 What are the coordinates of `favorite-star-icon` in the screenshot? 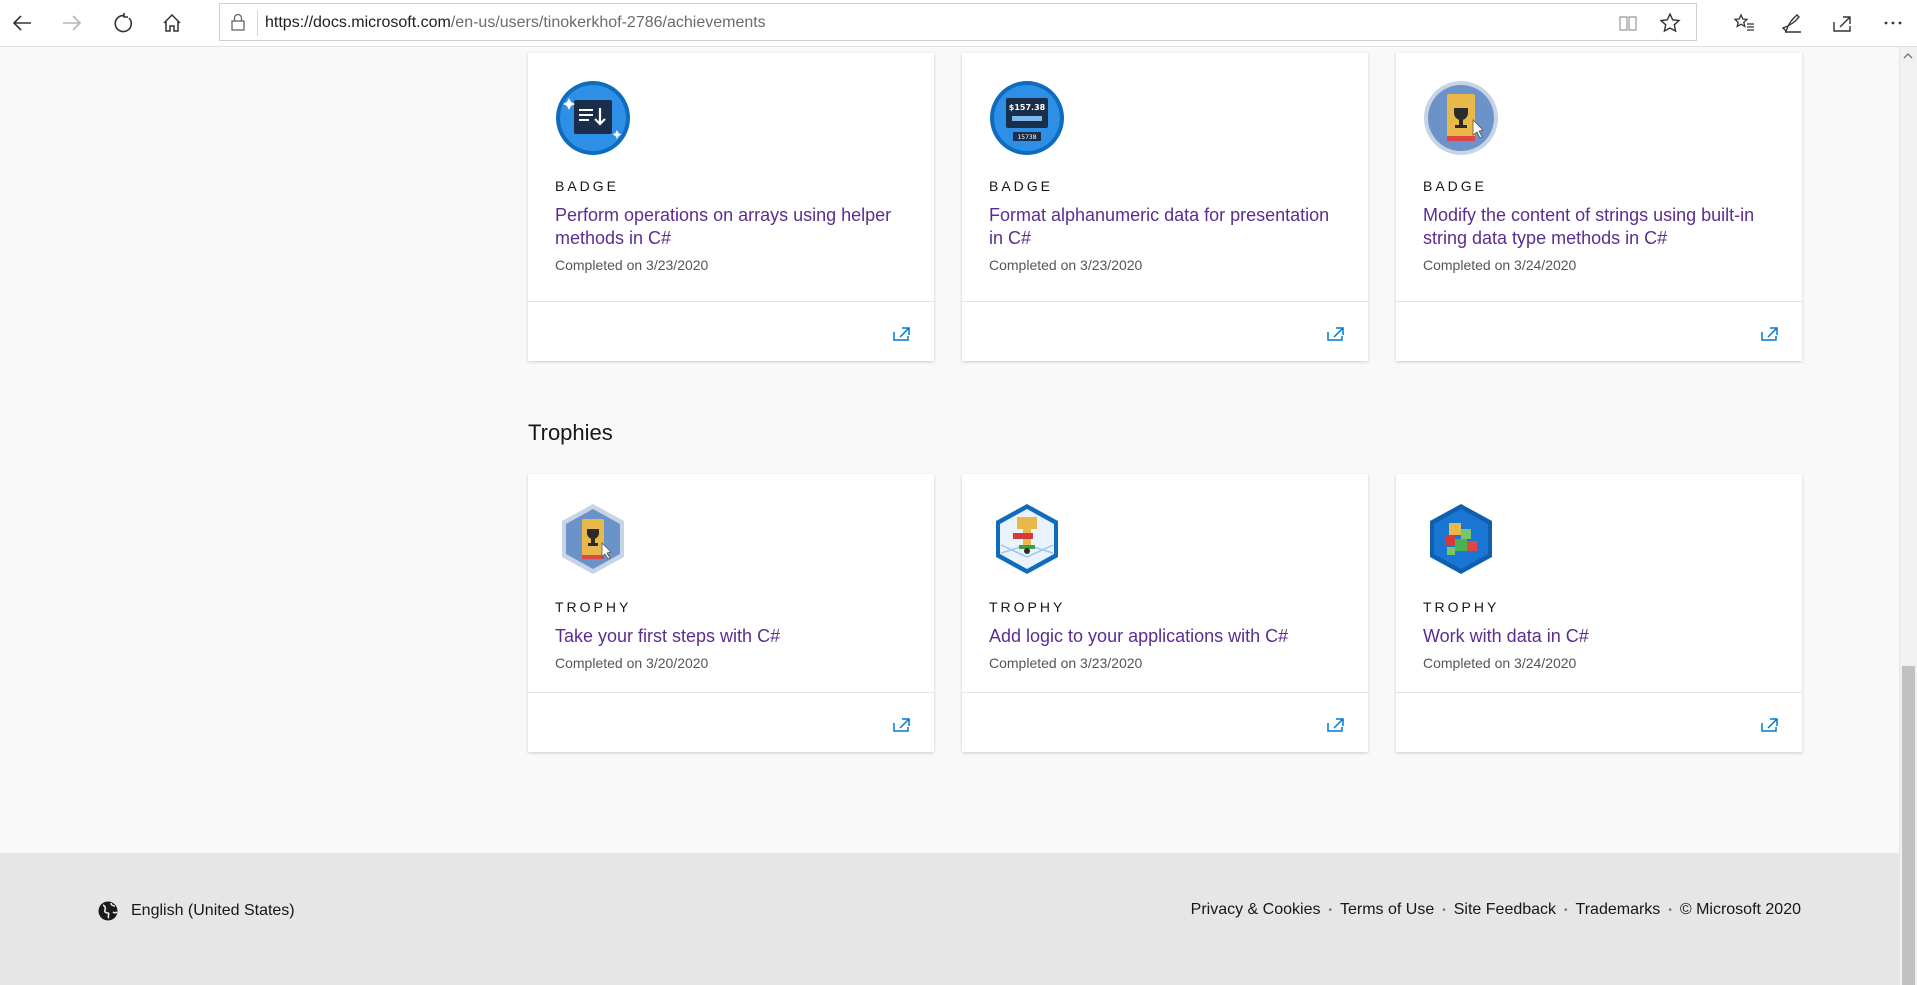 It's located at (1670, 23).